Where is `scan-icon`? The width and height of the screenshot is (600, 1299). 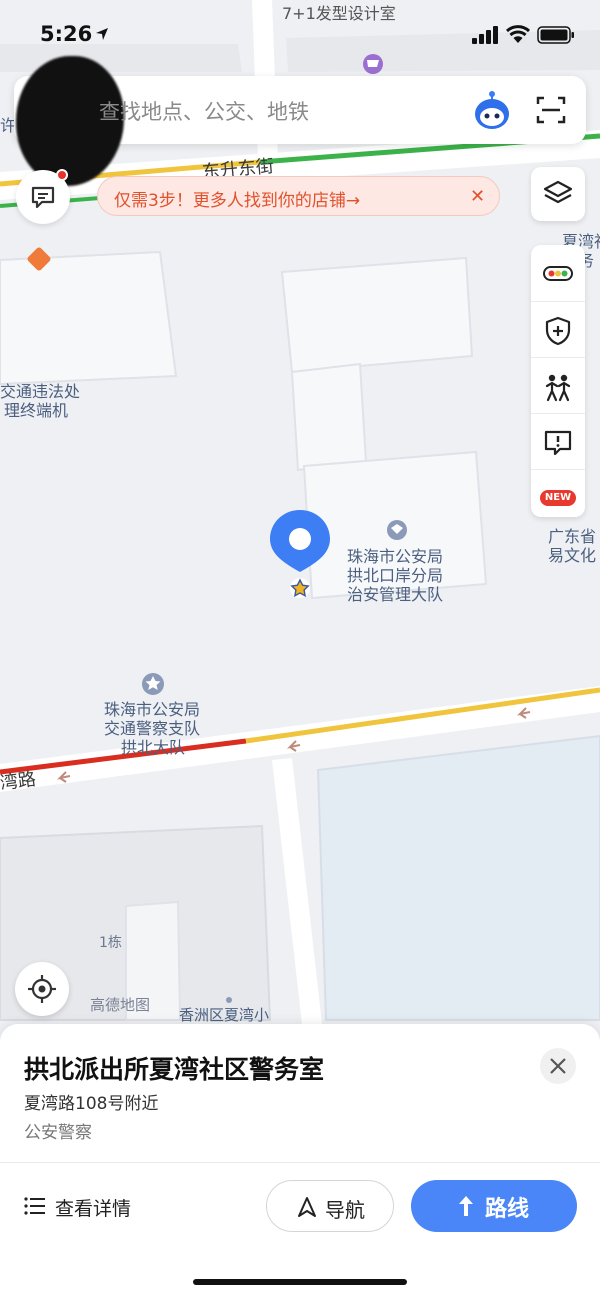 scan-icon is located at coordinates (551, 110).